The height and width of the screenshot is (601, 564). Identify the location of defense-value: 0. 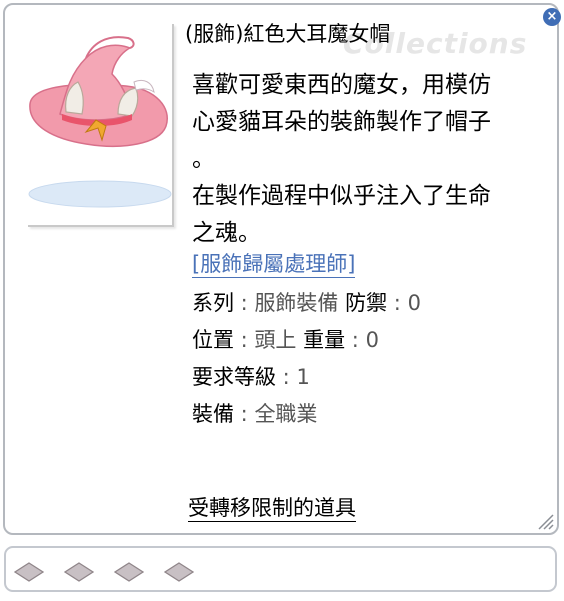
(414, 303).